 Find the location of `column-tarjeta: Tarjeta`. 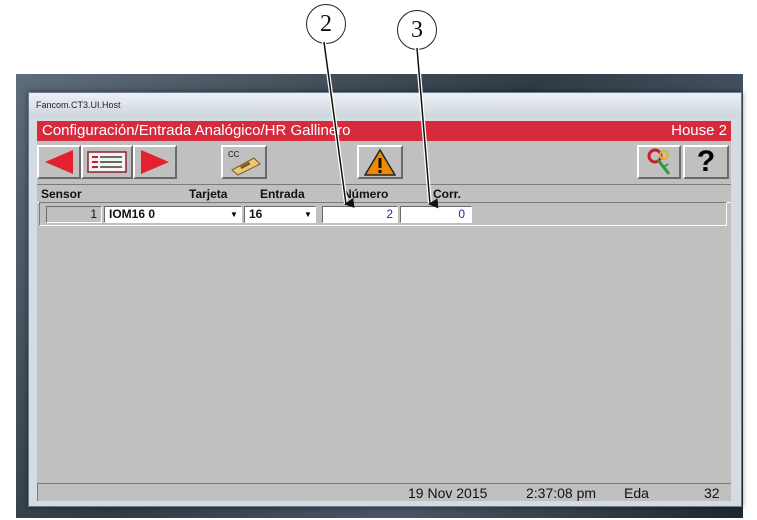

column-tarjeta: Tarjeta is located at coordinates (208, 194).